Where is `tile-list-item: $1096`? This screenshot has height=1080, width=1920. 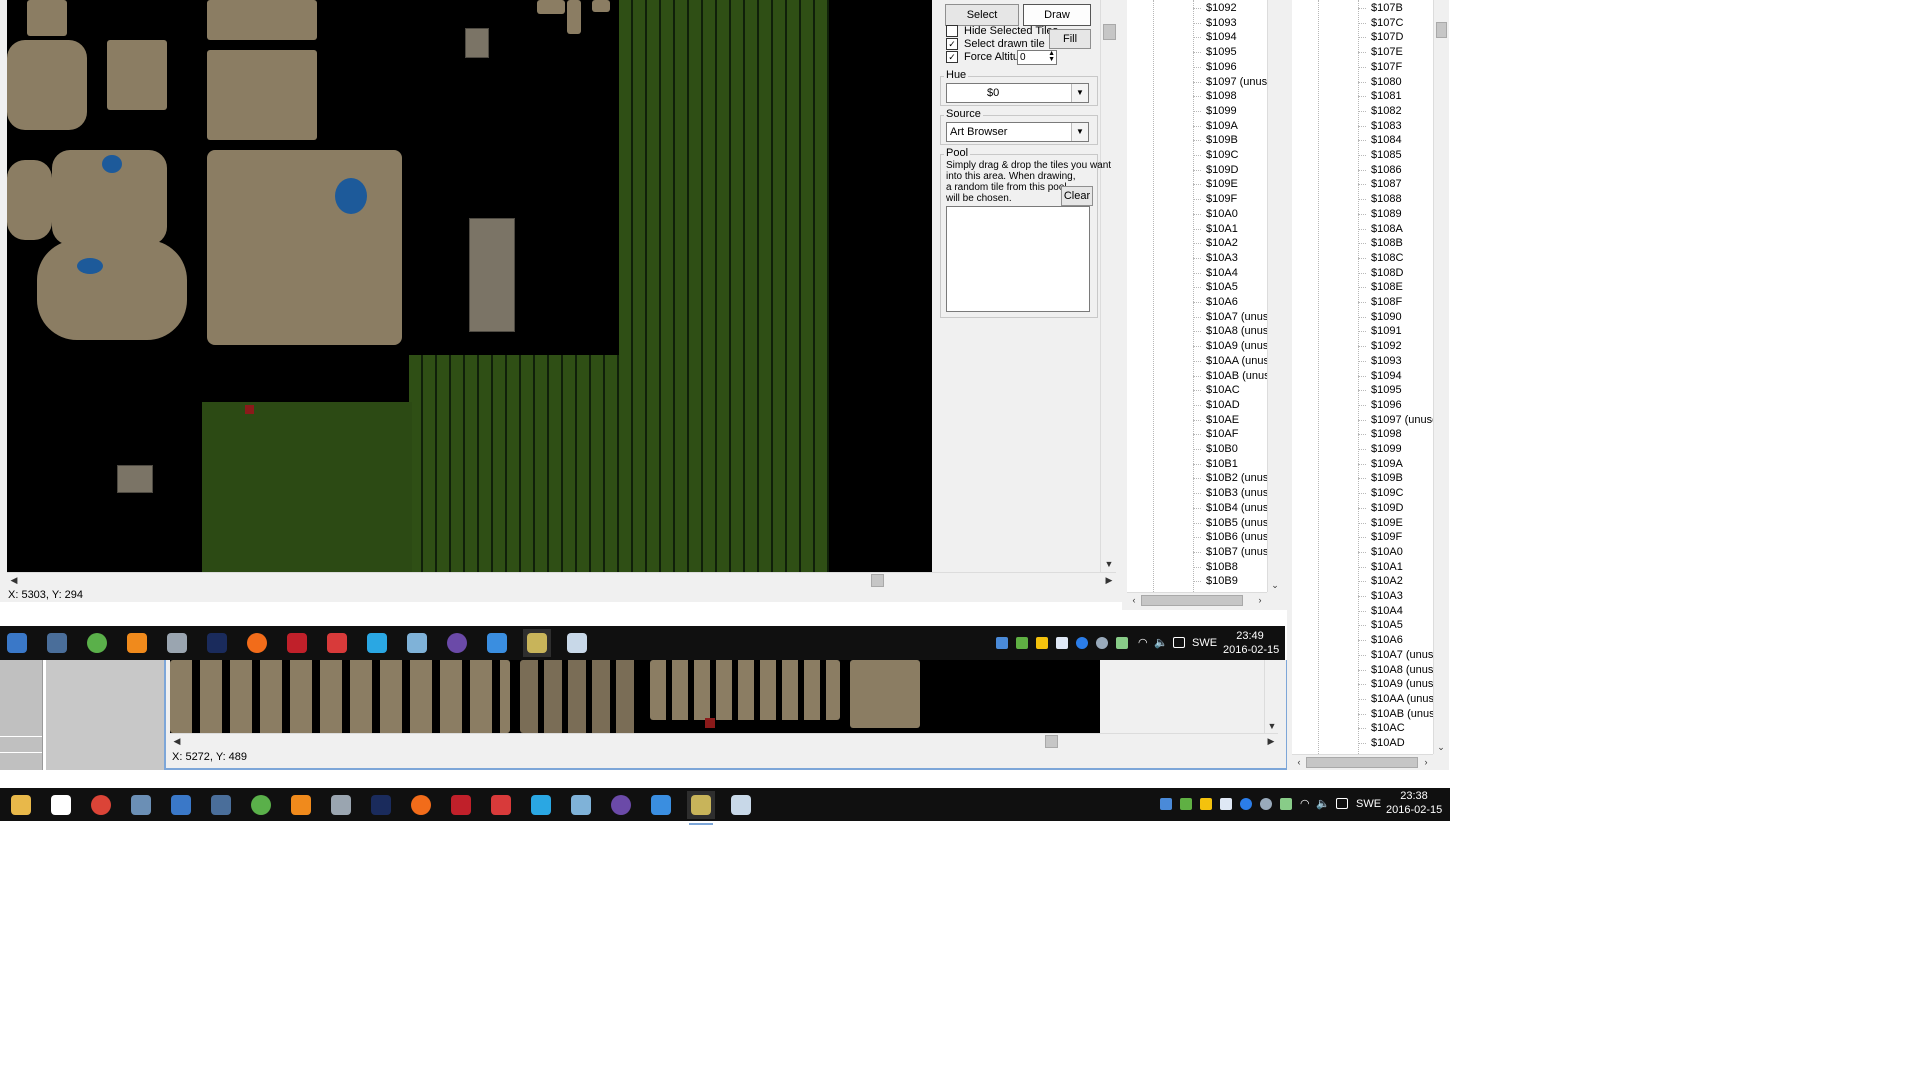 tile-list-item: $1096 is located at coordinates (1221, 67).